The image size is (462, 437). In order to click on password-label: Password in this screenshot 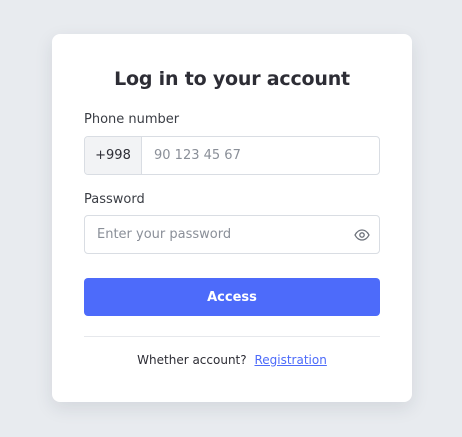, I will do `click(114, 199)`.